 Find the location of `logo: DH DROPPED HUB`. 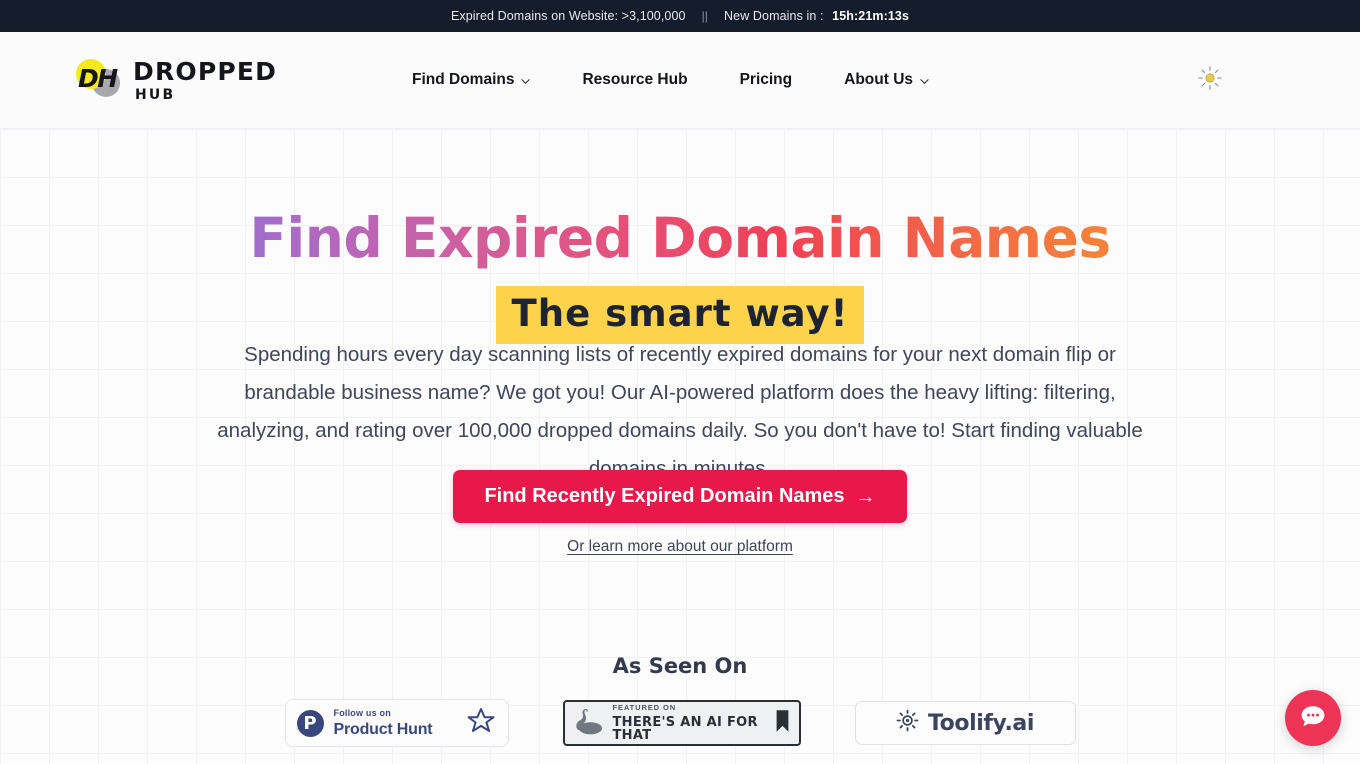

logo: DH DROPPED HUB is located at coordinates (222, 80).